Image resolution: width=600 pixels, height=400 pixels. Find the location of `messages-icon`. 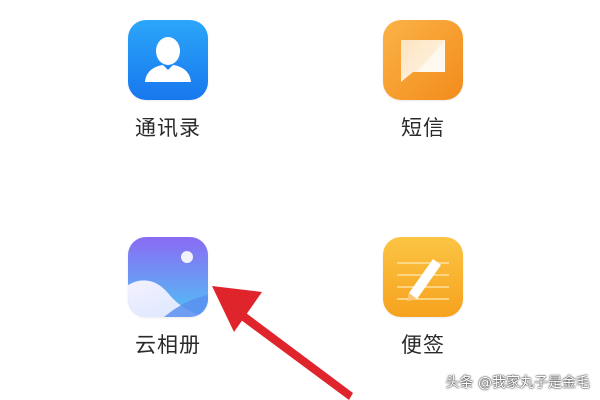

messages-icon is located at coordinates (423, 60).